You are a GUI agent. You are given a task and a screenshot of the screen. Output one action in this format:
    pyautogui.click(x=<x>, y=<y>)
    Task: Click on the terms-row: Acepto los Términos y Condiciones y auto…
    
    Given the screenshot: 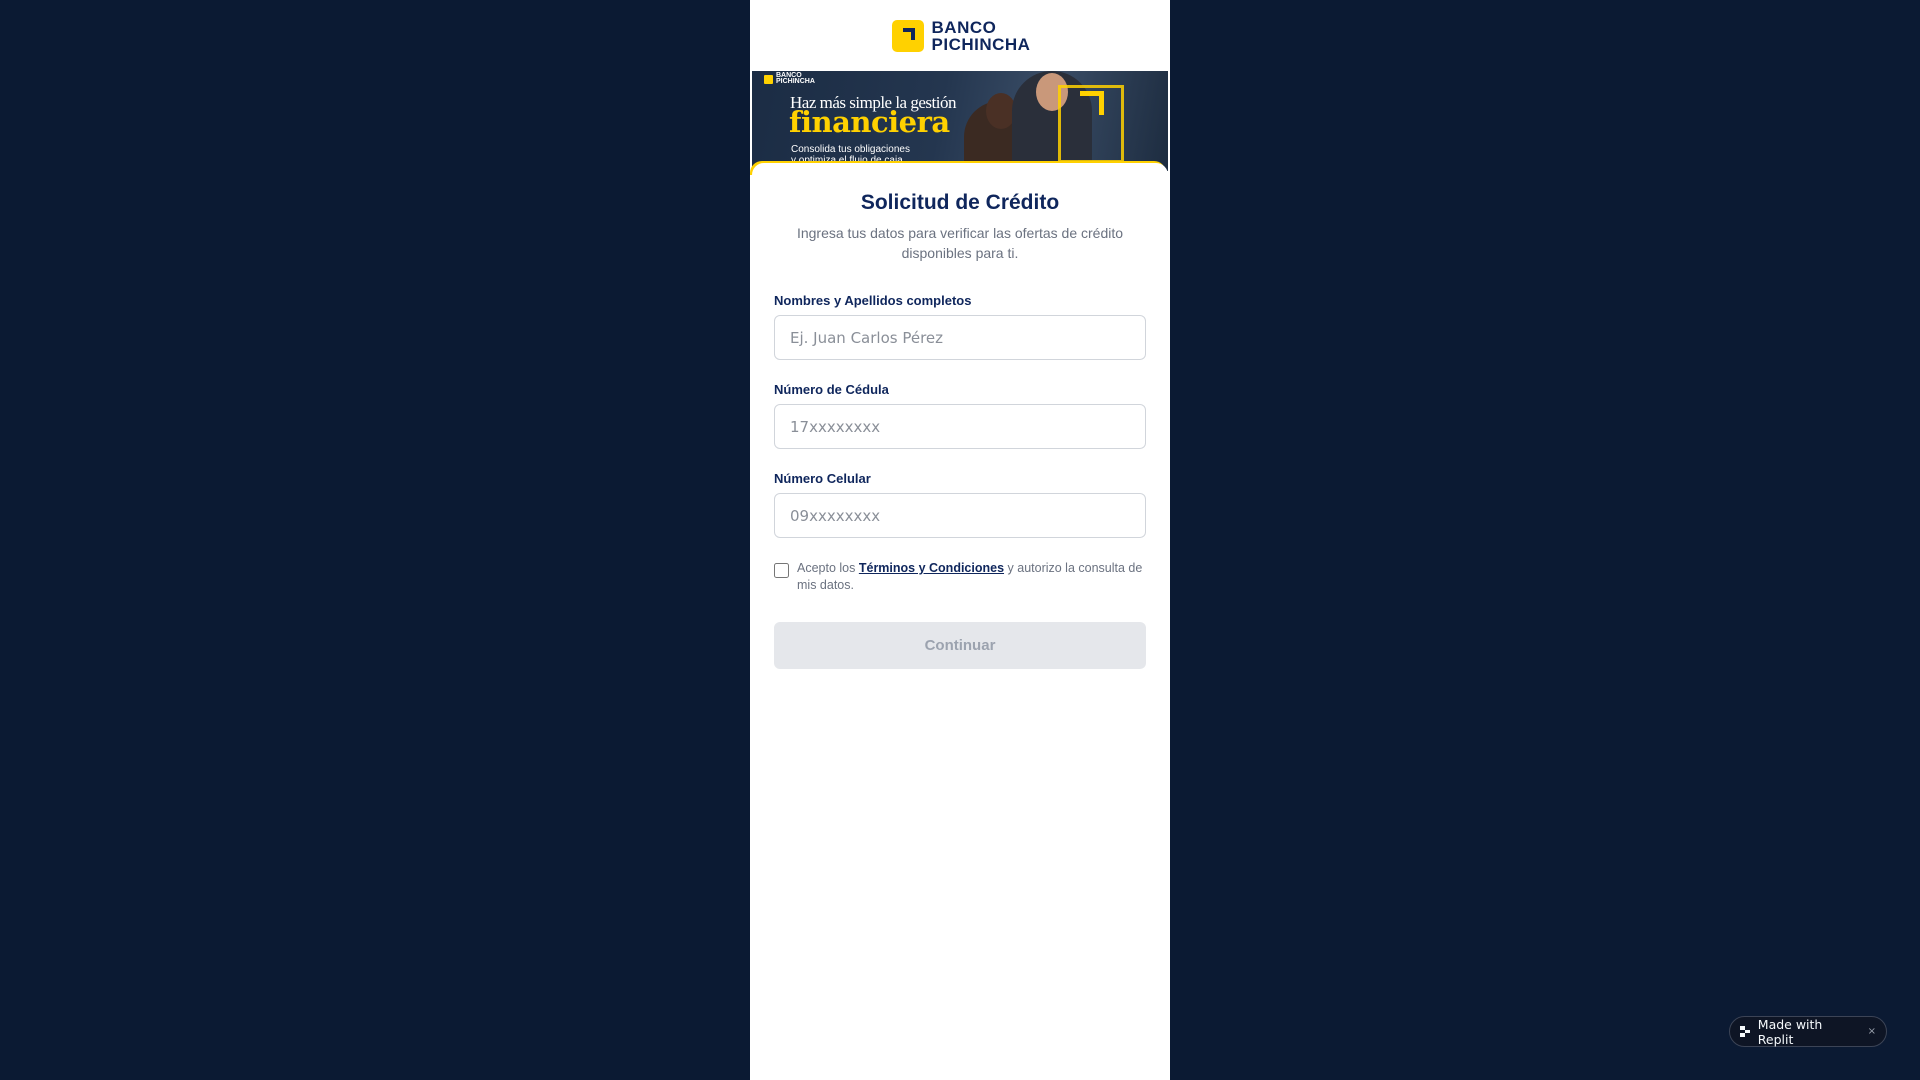 What is the action you would take?
    pyautogui.click(x=960, y=577)
    